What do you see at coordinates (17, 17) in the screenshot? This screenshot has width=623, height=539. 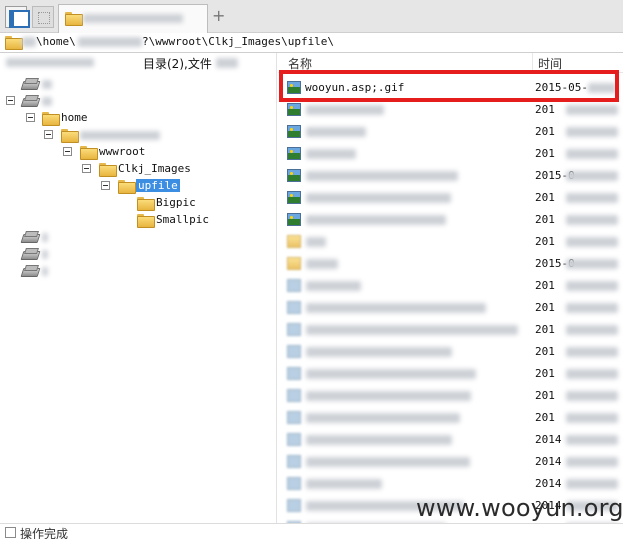 I see `panel-toggle-button` at bounding box center [17, 17].